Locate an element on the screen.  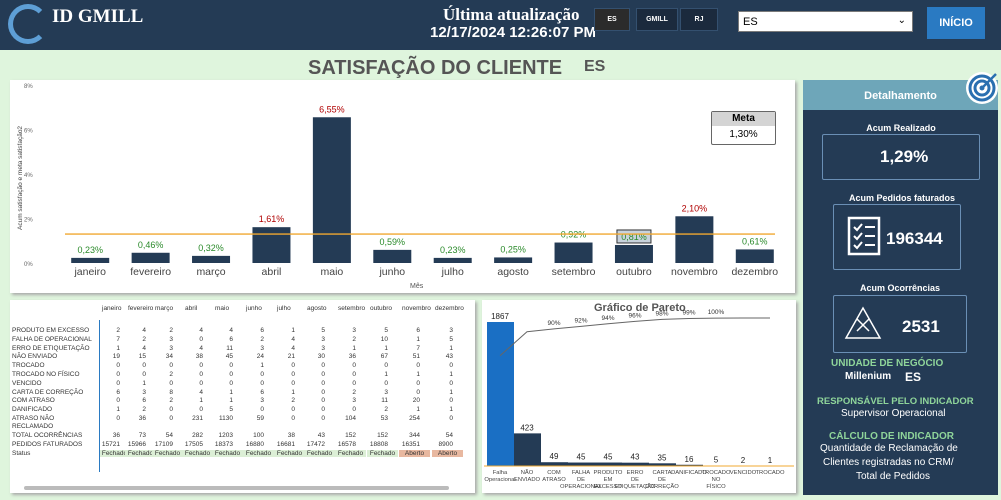
bar-fevereiro is located at coordinates (150, 257).